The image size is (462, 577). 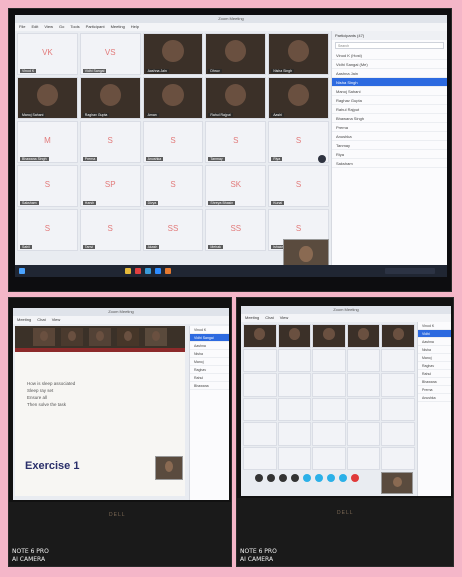 I want to click on start-icon, so click(x=22, y=271).